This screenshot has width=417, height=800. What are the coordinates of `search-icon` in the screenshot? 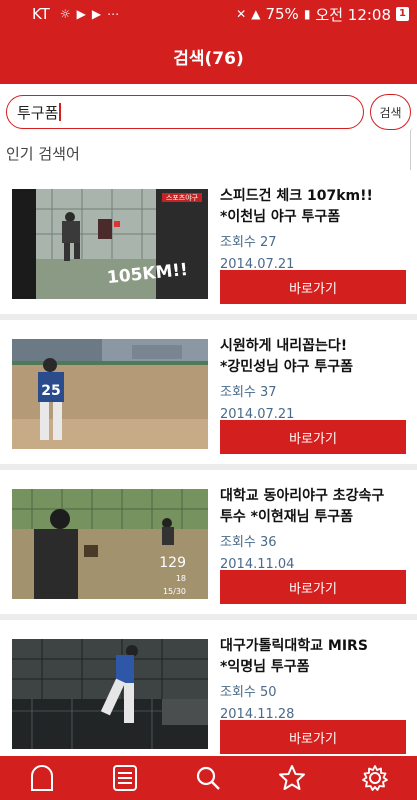 It's located at (209, 778).